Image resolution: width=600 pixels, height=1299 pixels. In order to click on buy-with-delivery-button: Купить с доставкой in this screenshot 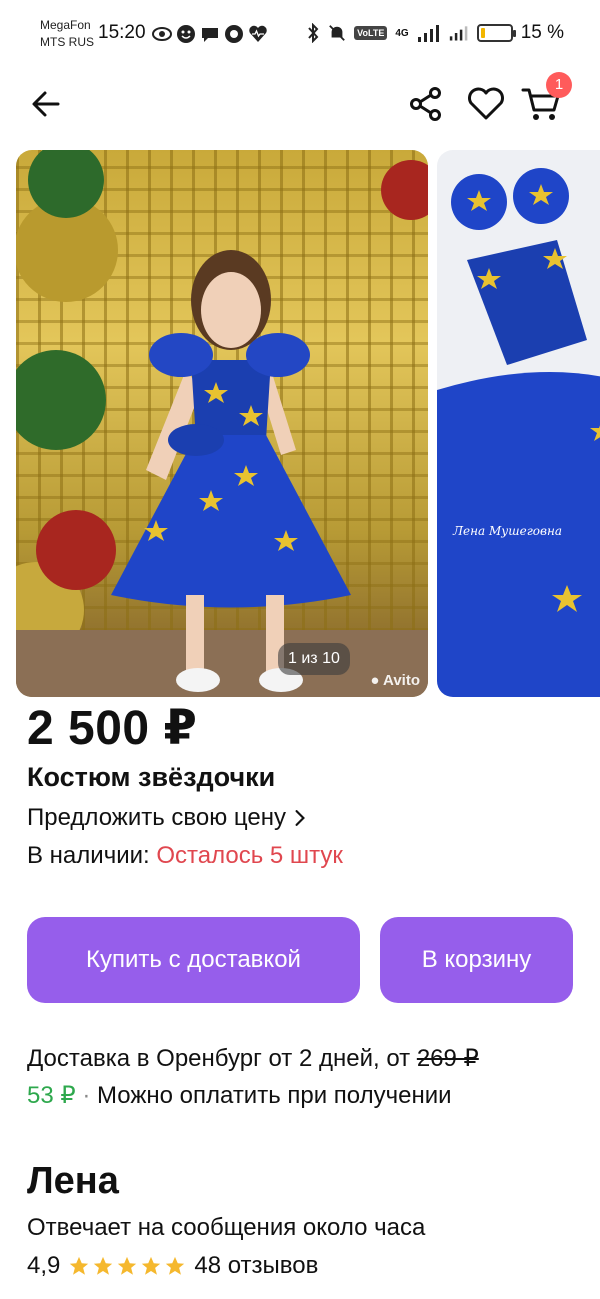, I will do `click(193, 960)`.